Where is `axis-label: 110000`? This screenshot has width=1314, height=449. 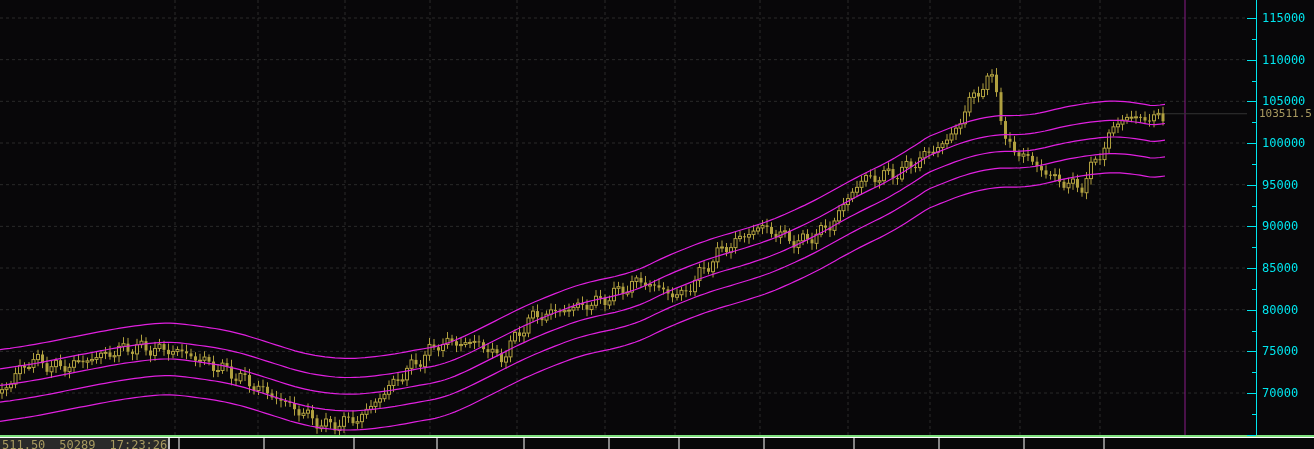
axis-label: 110000 is located at coordinates (1284, 59).